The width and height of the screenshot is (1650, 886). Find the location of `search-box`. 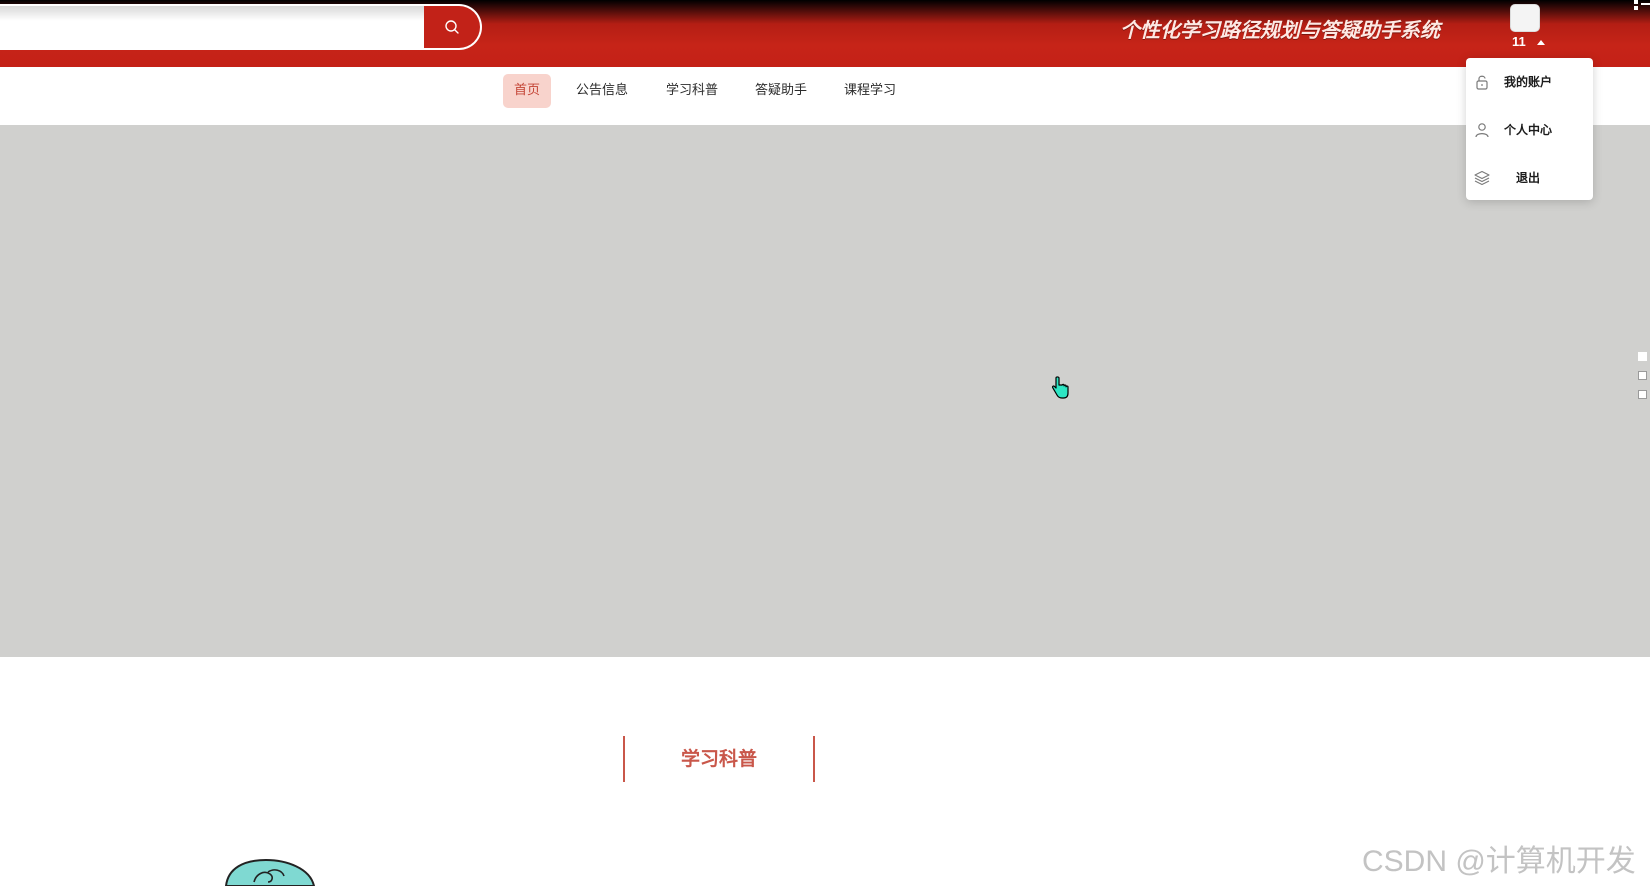

search-box is located at coordinates (241, 27).